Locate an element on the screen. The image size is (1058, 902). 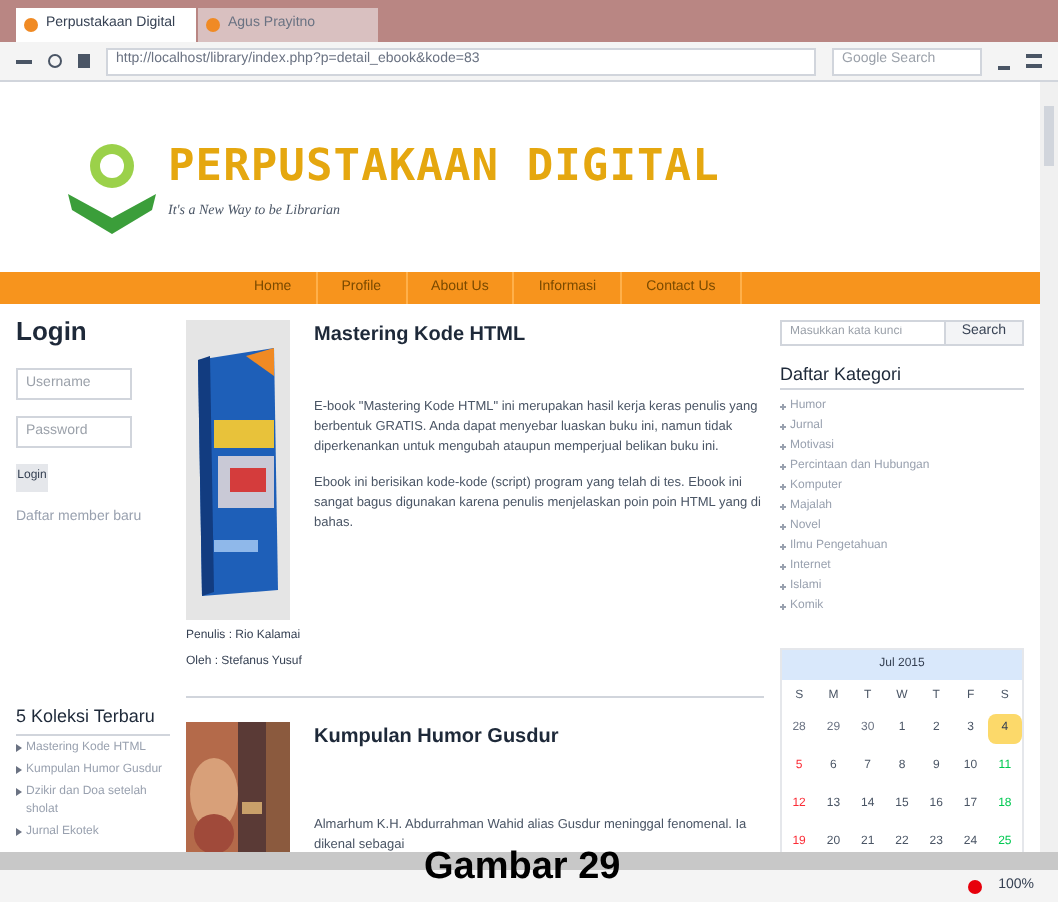
book-title: Kumpulan Humor Gusdur is located at coordinates (437, 738).